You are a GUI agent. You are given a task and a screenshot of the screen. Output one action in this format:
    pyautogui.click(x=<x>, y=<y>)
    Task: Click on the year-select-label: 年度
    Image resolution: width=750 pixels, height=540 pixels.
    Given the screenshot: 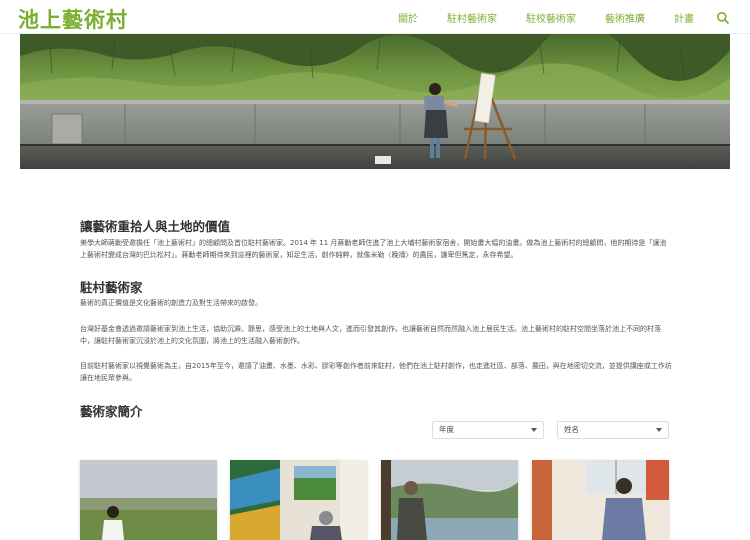 What is the action you would take?
    pyautogui.click(x=446, y=429)
    